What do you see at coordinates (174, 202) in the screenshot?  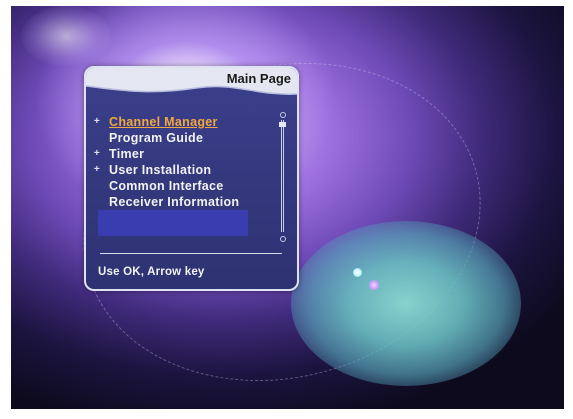 I see `menu-item-label: Receiver Information` at bounding box center [174, 202].